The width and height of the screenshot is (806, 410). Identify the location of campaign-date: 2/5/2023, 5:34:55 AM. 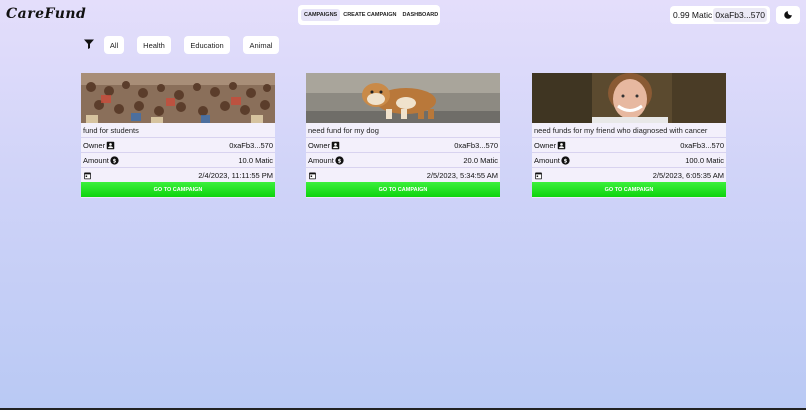
(462, 175).